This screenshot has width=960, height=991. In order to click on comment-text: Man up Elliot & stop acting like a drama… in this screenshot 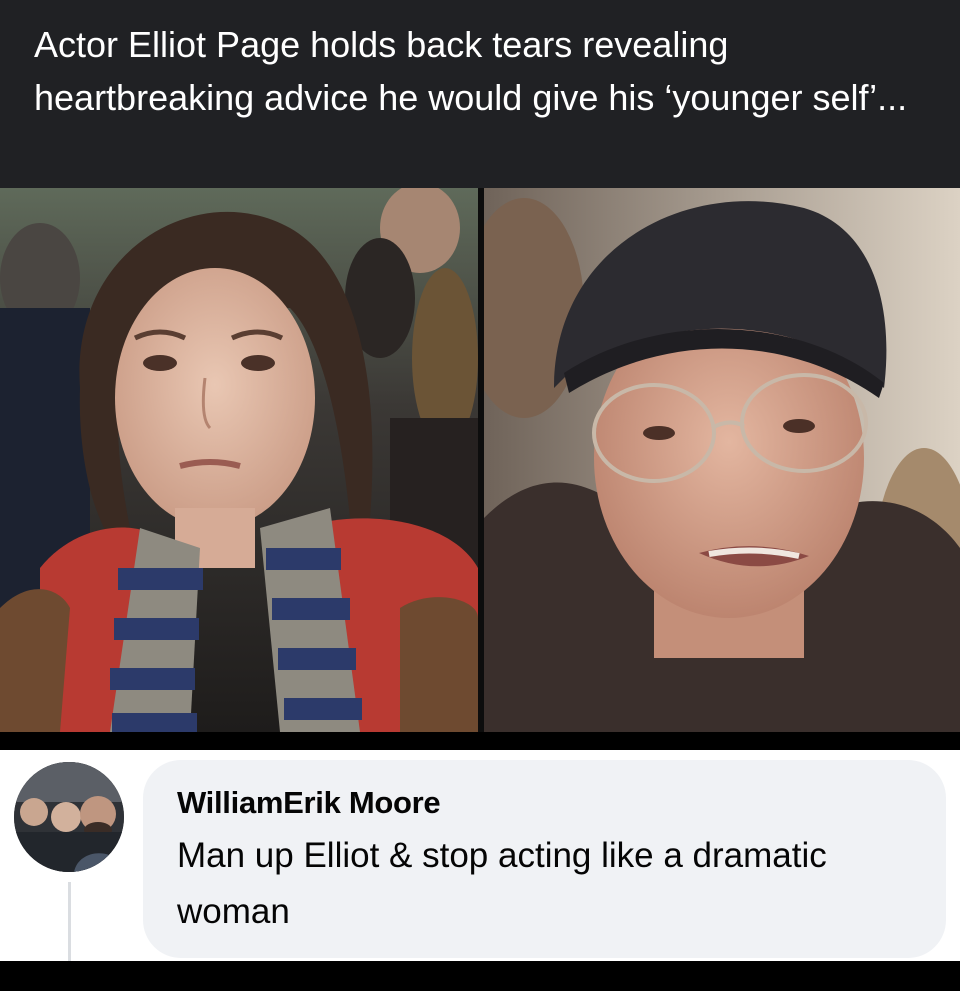, I will do `click(502, 883)`.